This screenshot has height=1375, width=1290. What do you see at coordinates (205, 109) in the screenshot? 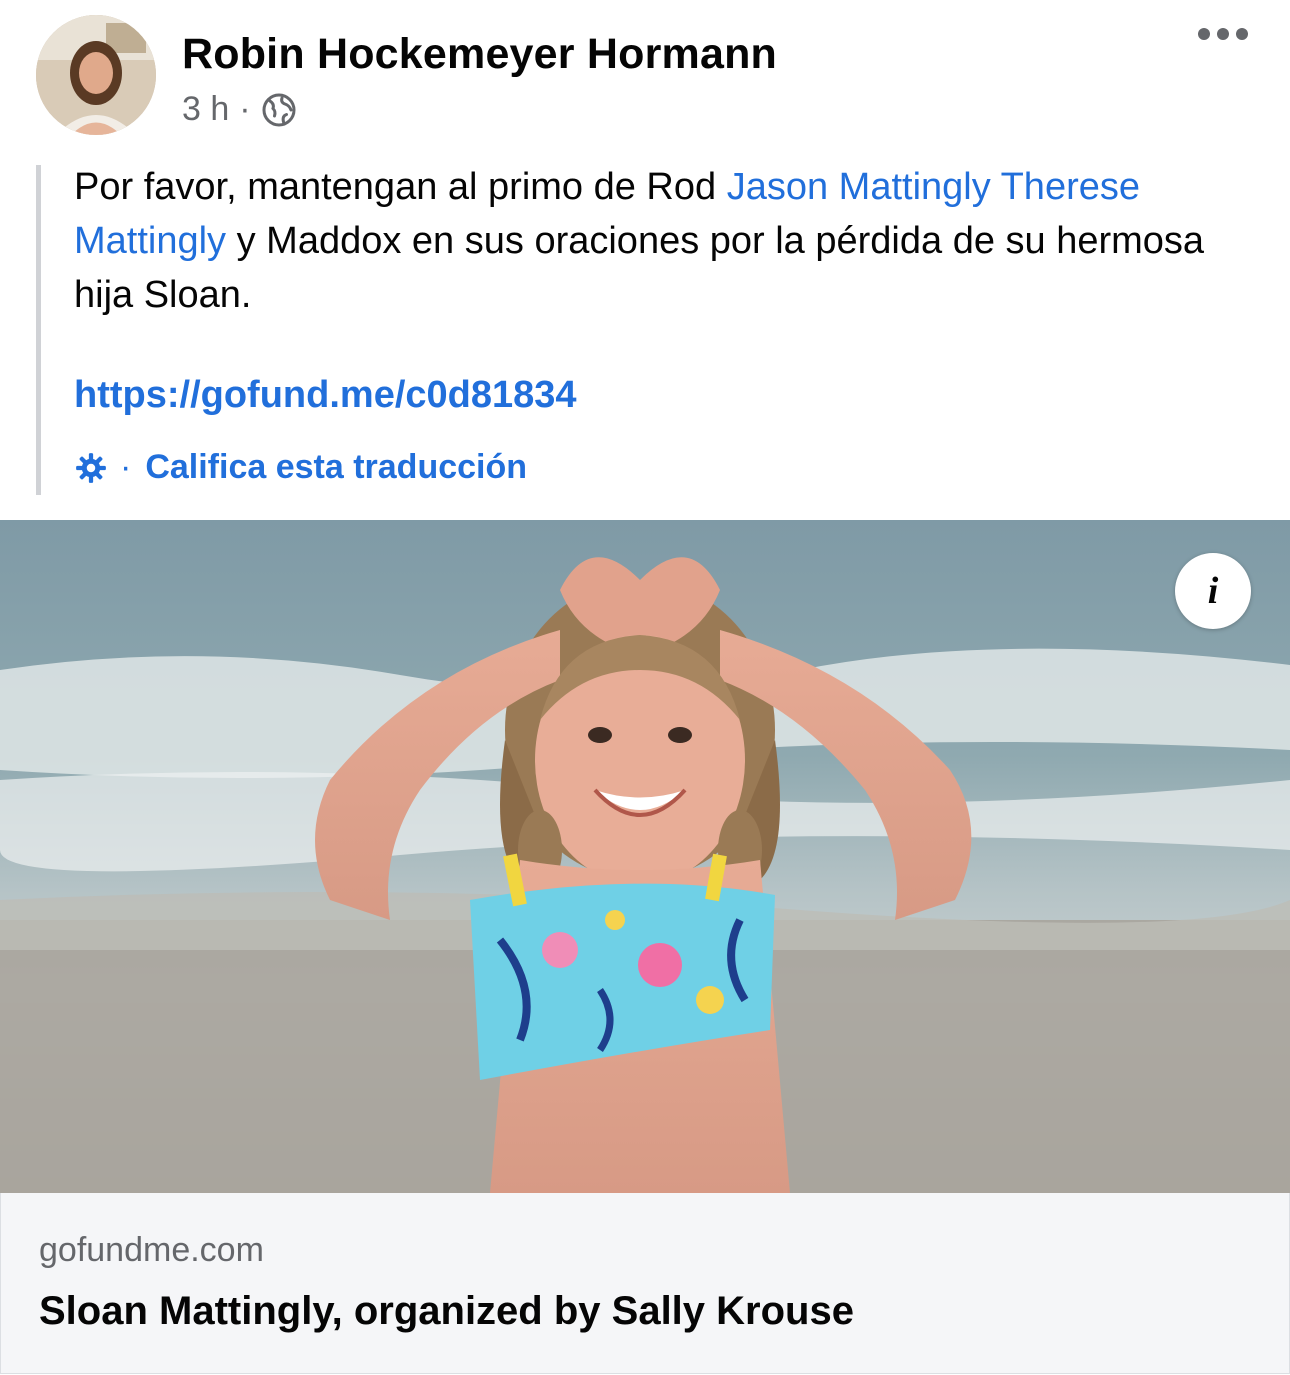
I see `post-time: 3 h` at bounding box center [205, 109].